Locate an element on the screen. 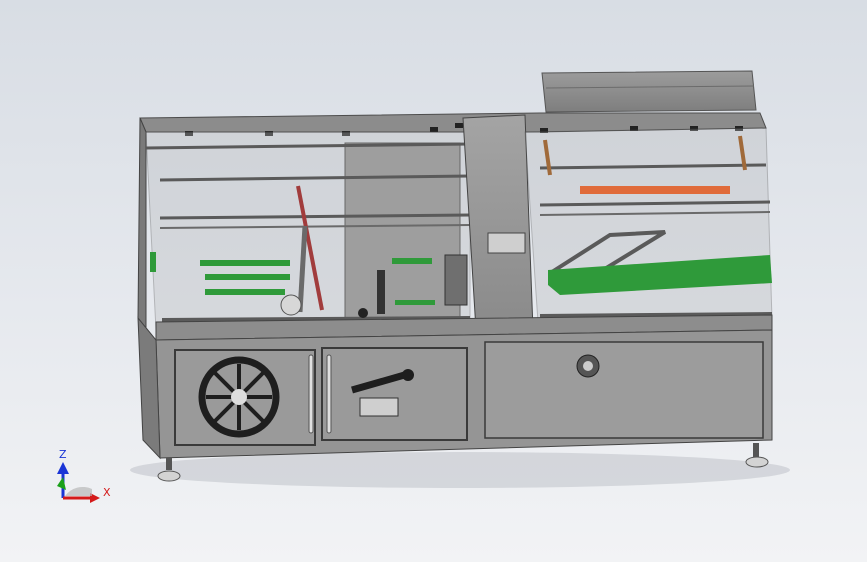 The image size is (867, 562). x-axis-label: X is located at coordinates (107, 492).